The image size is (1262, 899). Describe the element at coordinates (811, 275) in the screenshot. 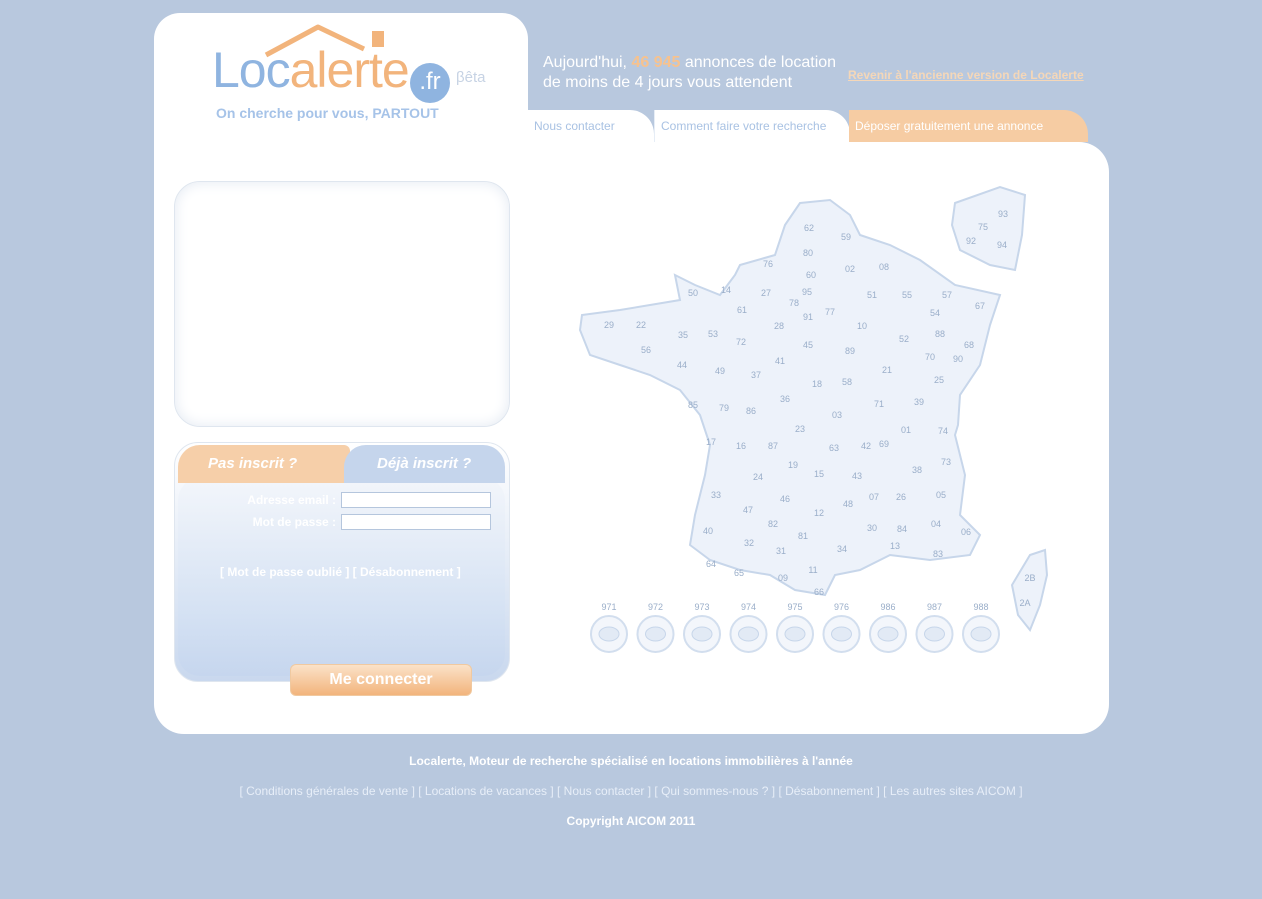

I see `department-60: 60` at that location.